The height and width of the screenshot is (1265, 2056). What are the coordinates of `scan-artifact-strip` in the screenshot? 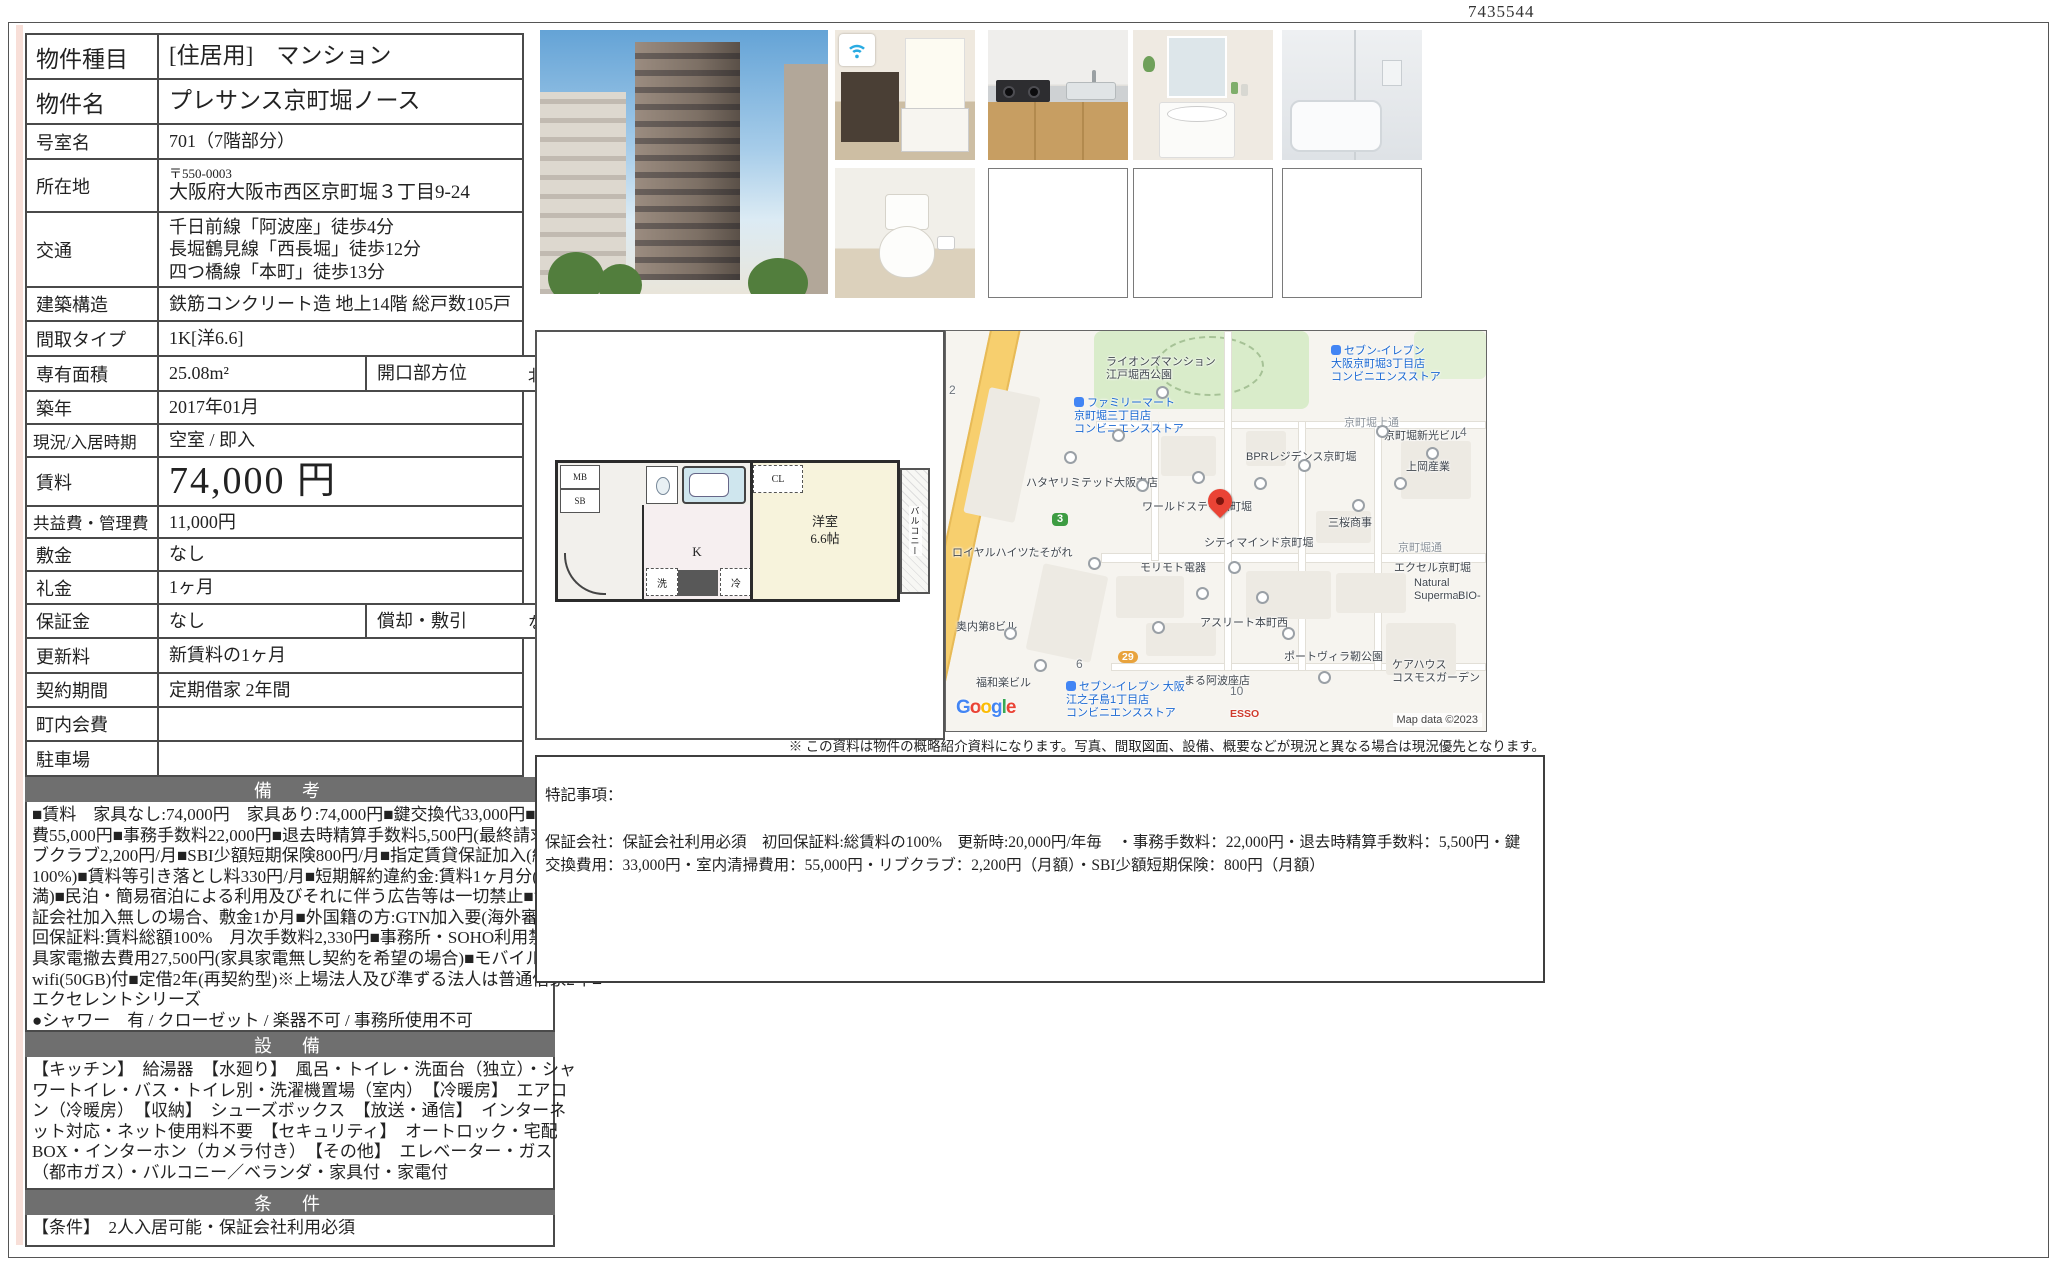 It's located at (19, 635).